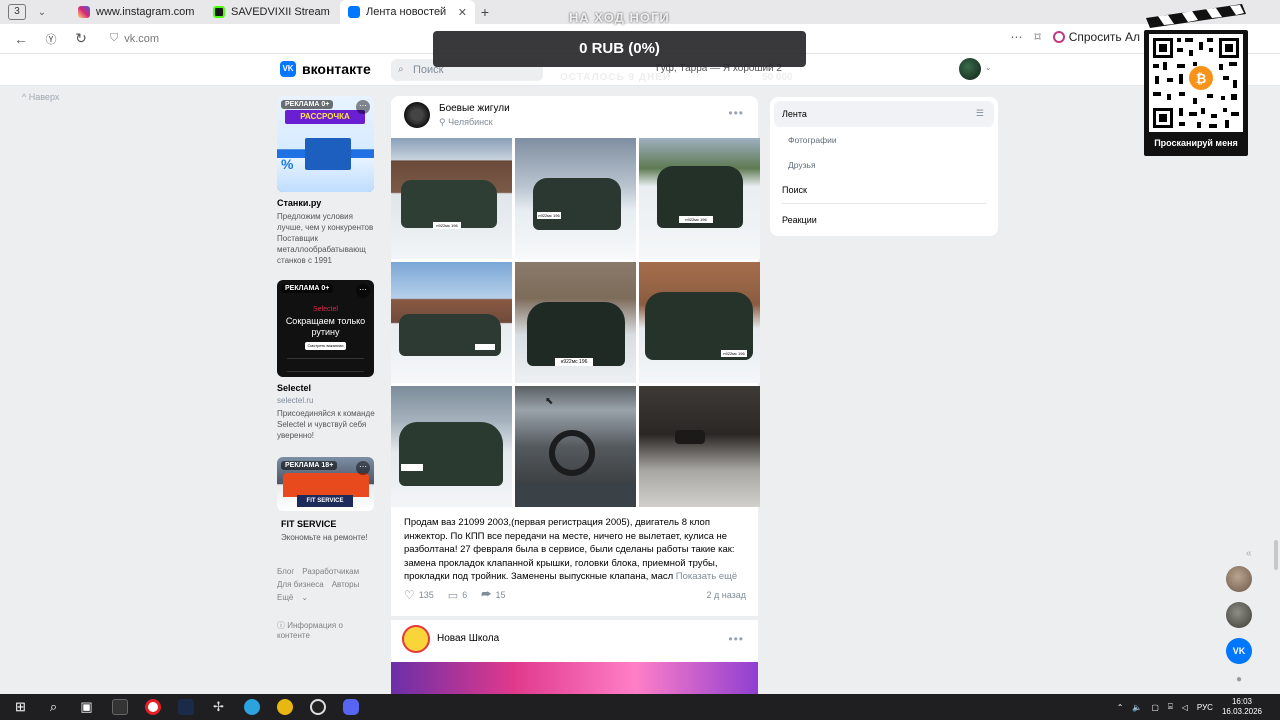 This screenshot has height=720, width=1280. I want to click on group-name: Новая Школа, so click(468, 638).